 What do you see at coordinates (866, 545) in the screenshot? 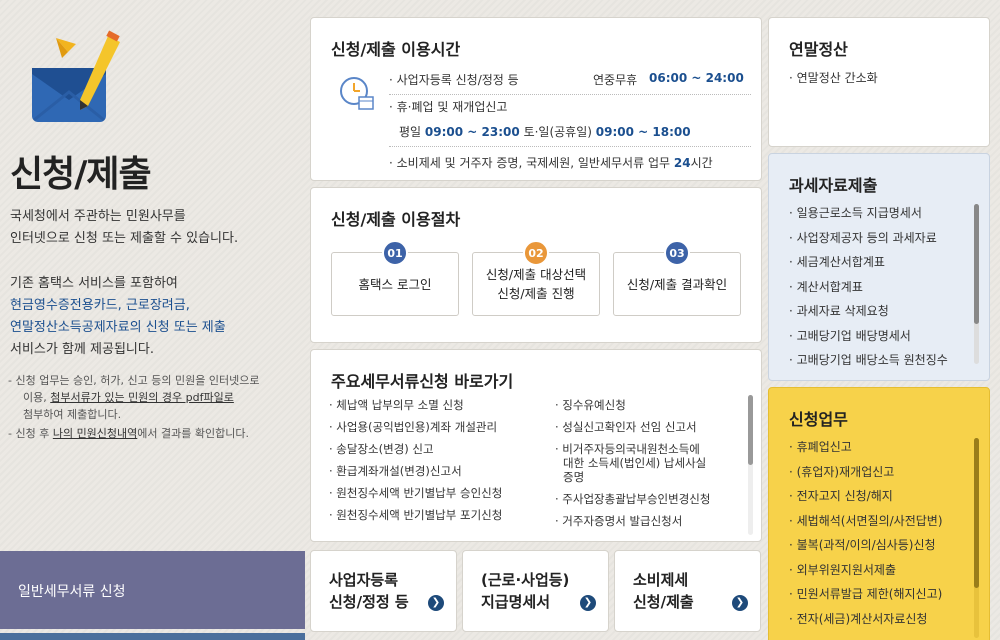
I see `application-link: · 불복(과적/이의/심사등)신청` at bounding box center [866, 545].